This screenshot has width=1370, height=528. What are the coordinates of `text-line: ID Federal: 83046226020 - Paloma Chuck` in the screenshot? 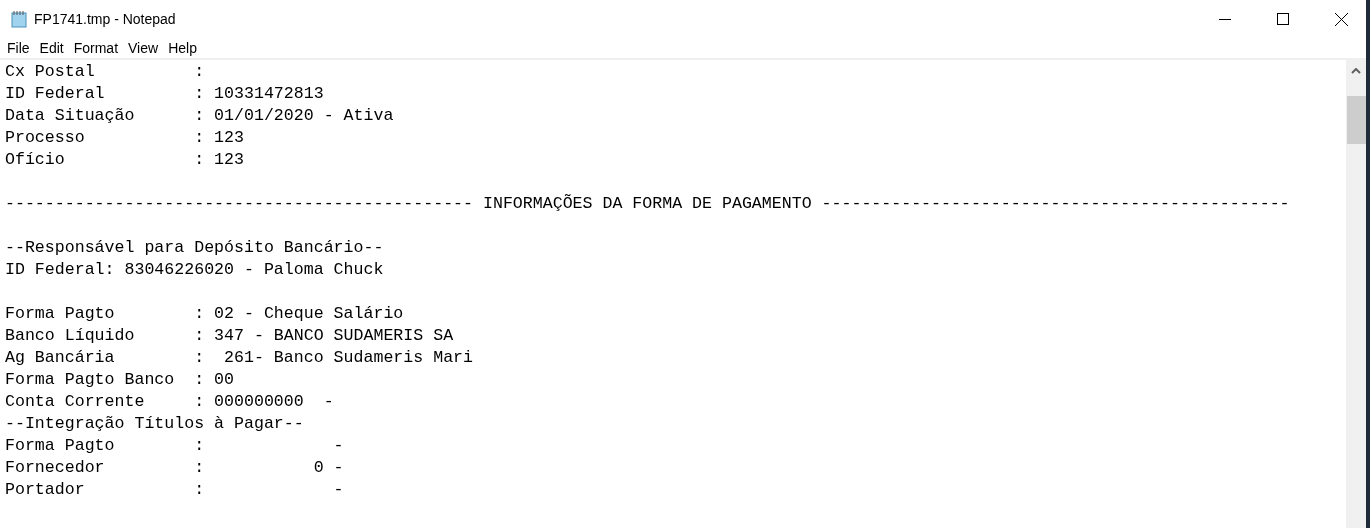 It's located at (194, 270).